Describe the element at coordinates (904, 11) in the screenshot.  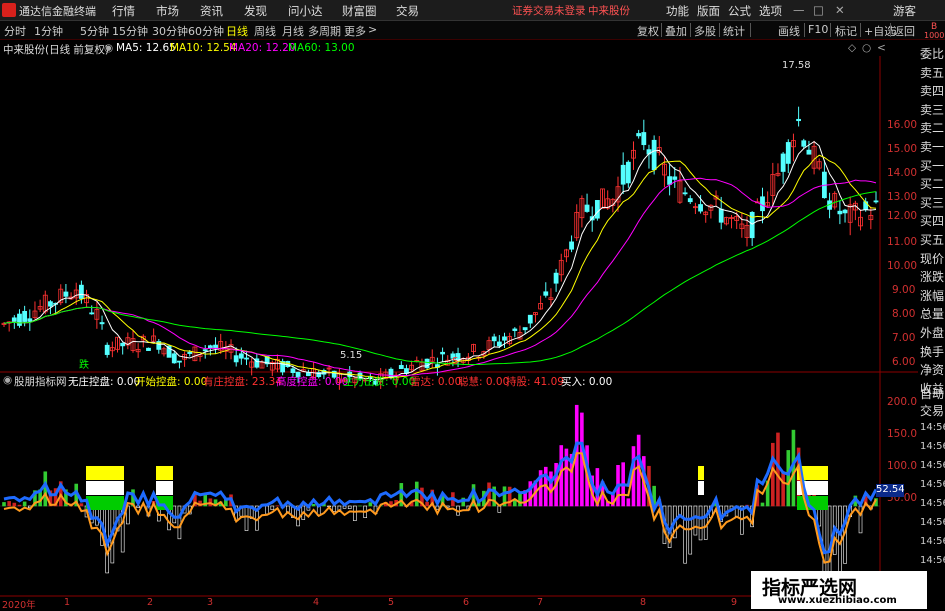
I see `guest-user: 游客` at that location.